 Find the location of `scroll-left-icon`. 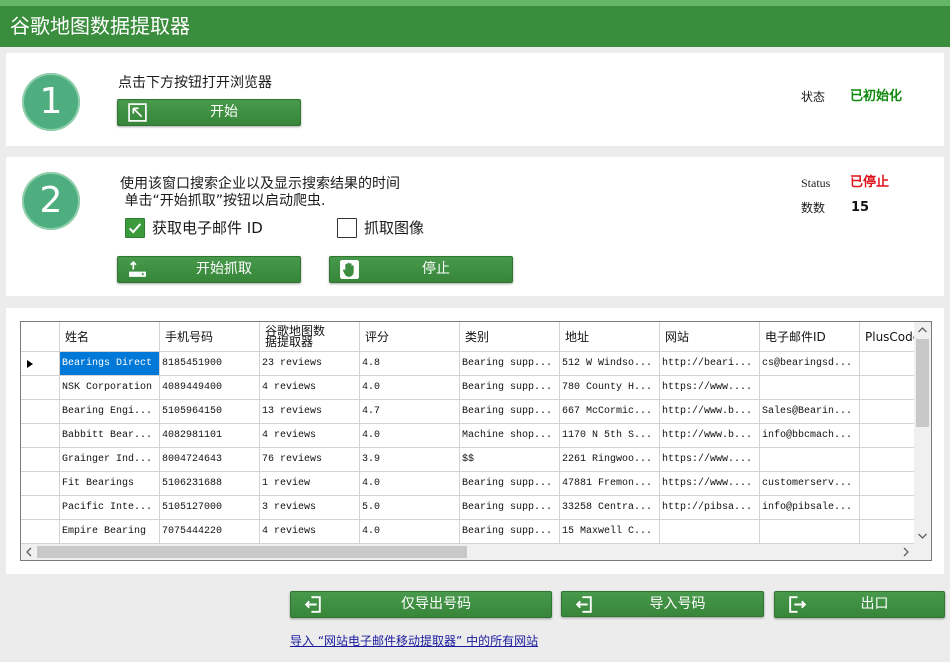

scroll-left-icon is located at coordinates (29, 552).